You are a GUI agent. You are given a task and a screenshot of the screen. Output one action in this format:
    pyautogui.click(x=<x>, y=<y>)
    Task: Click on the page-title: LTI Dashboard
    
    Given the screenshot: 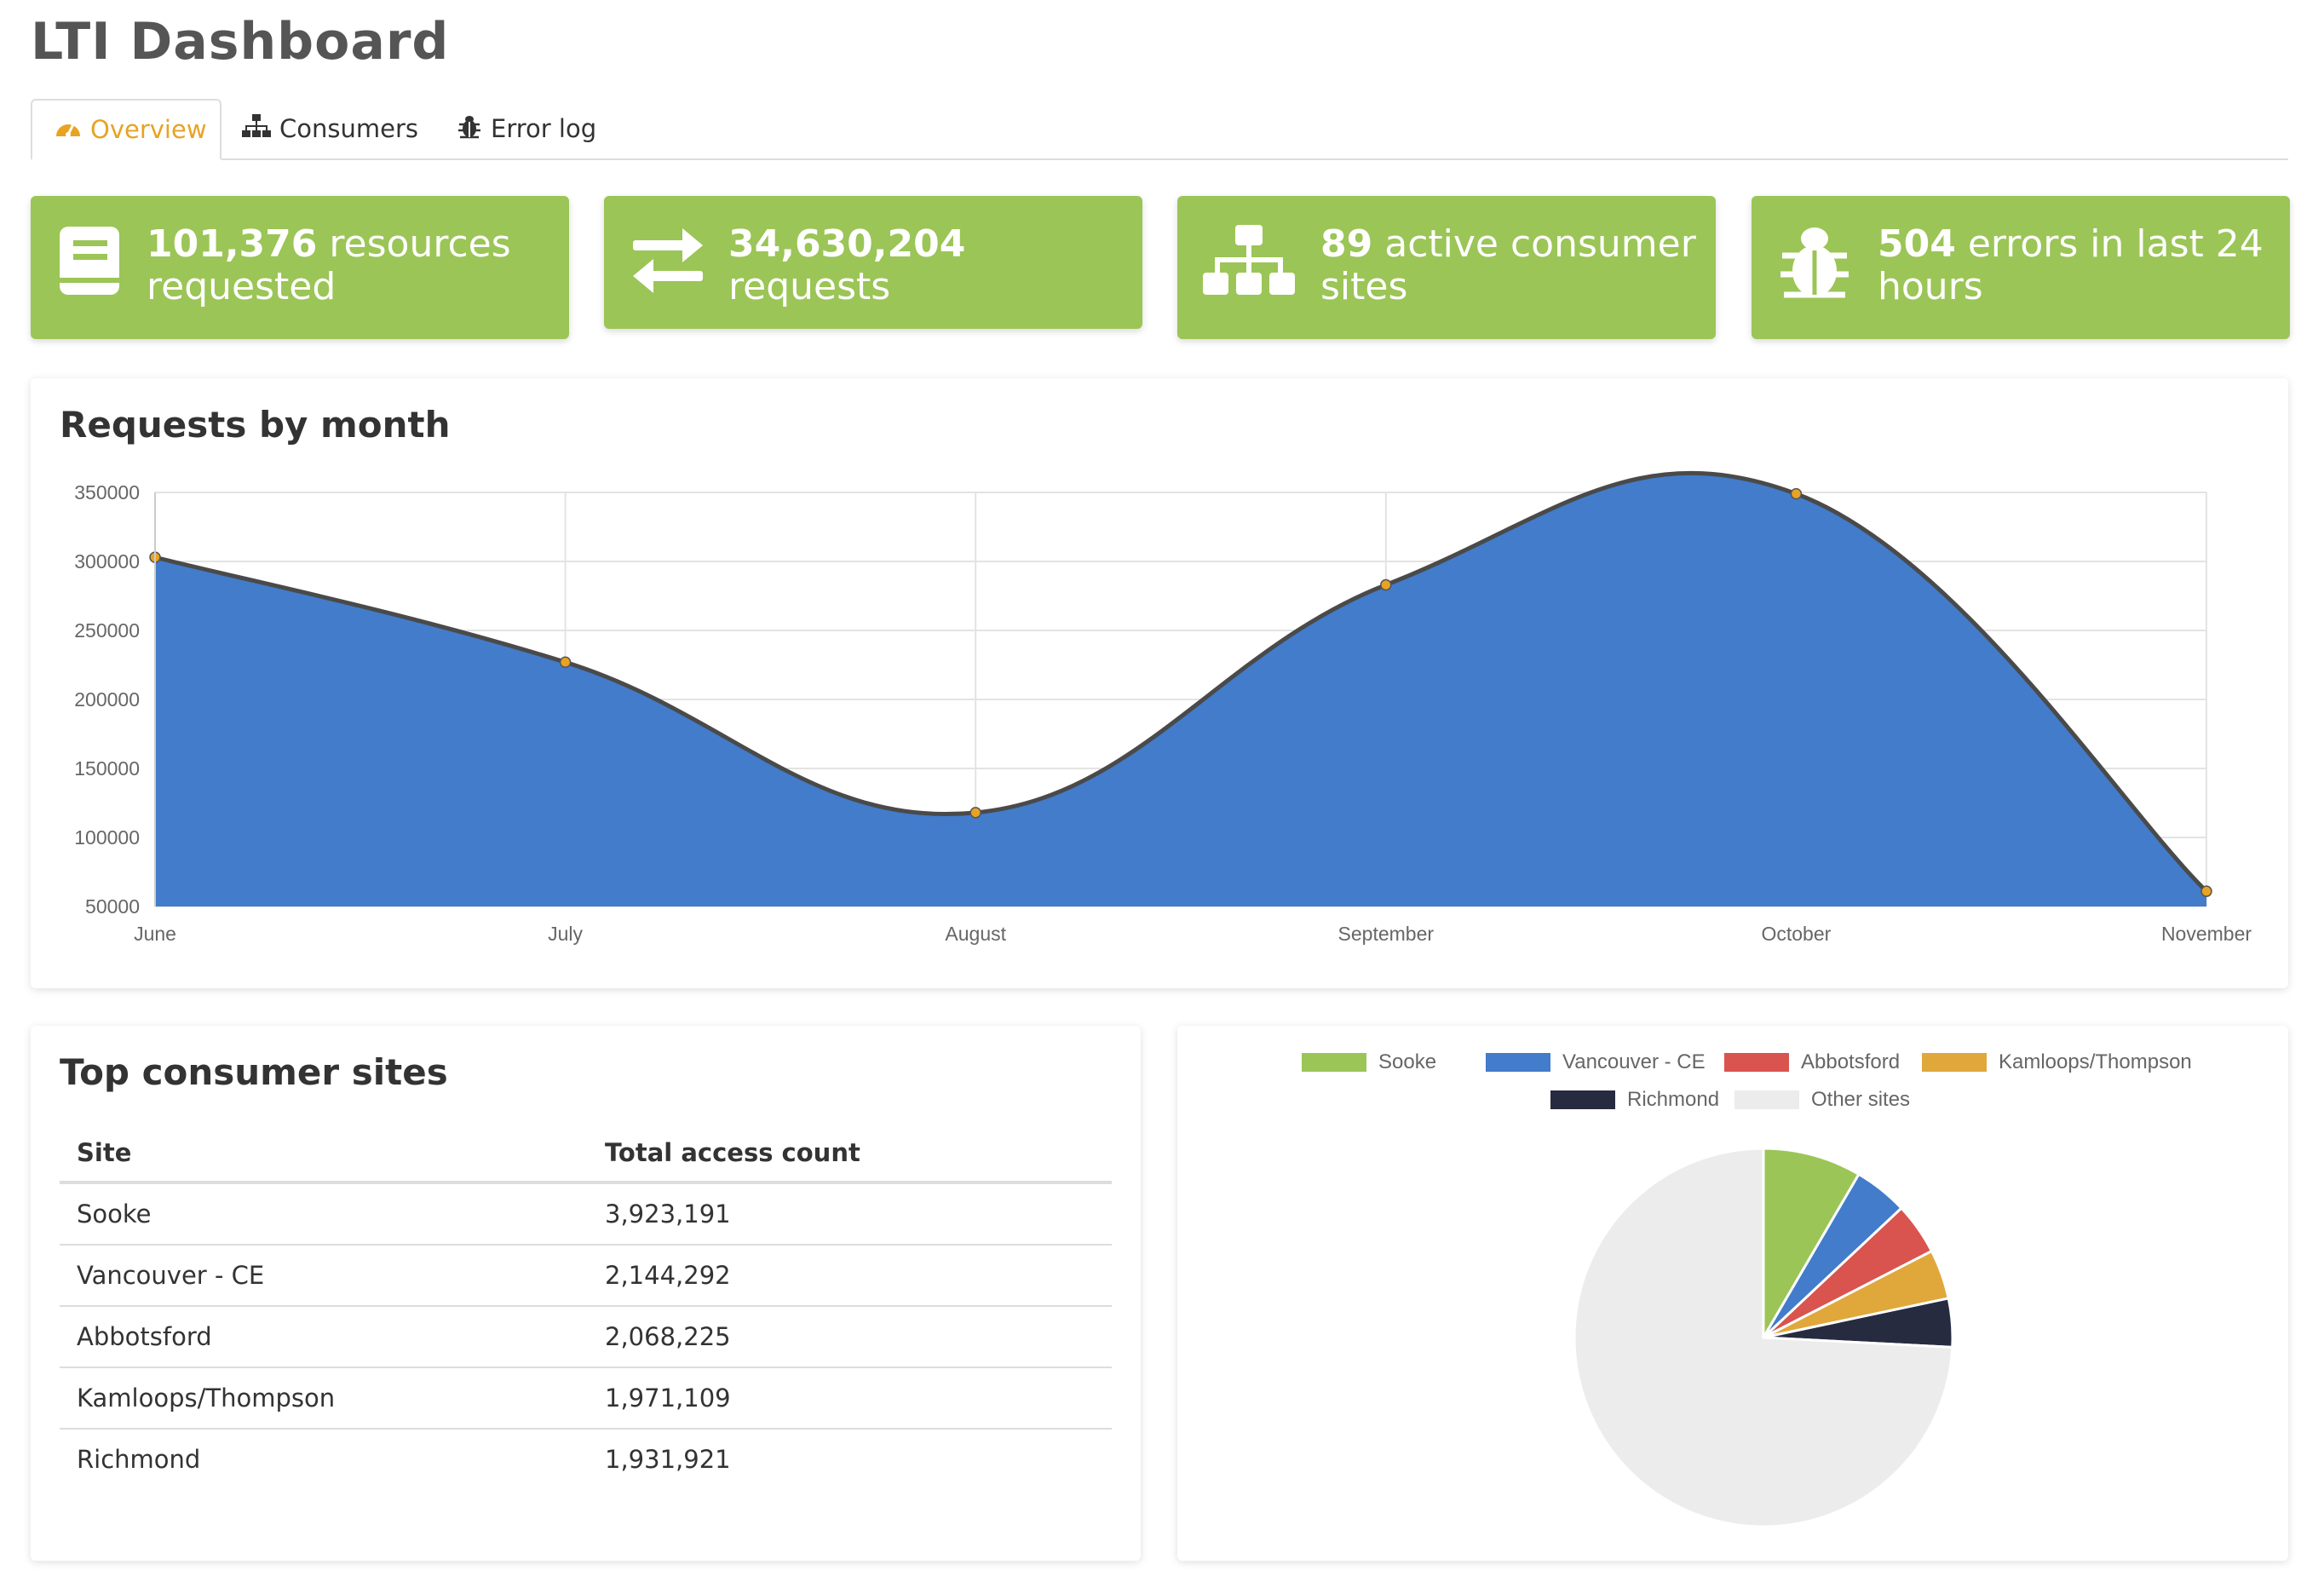 What is the action you would take?
    pyautogui.click(x=240, y=42)
    